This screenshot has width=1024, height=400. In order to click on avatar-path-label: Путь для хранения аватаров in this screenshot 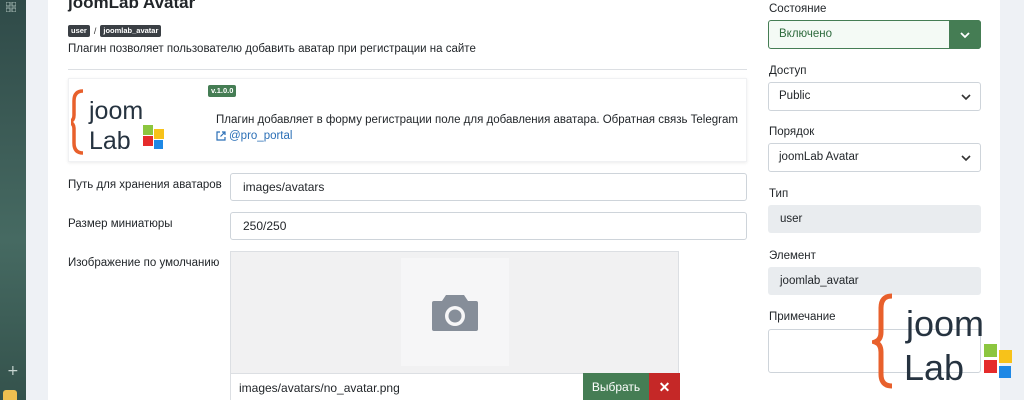, I will do `click(145, 185)`.